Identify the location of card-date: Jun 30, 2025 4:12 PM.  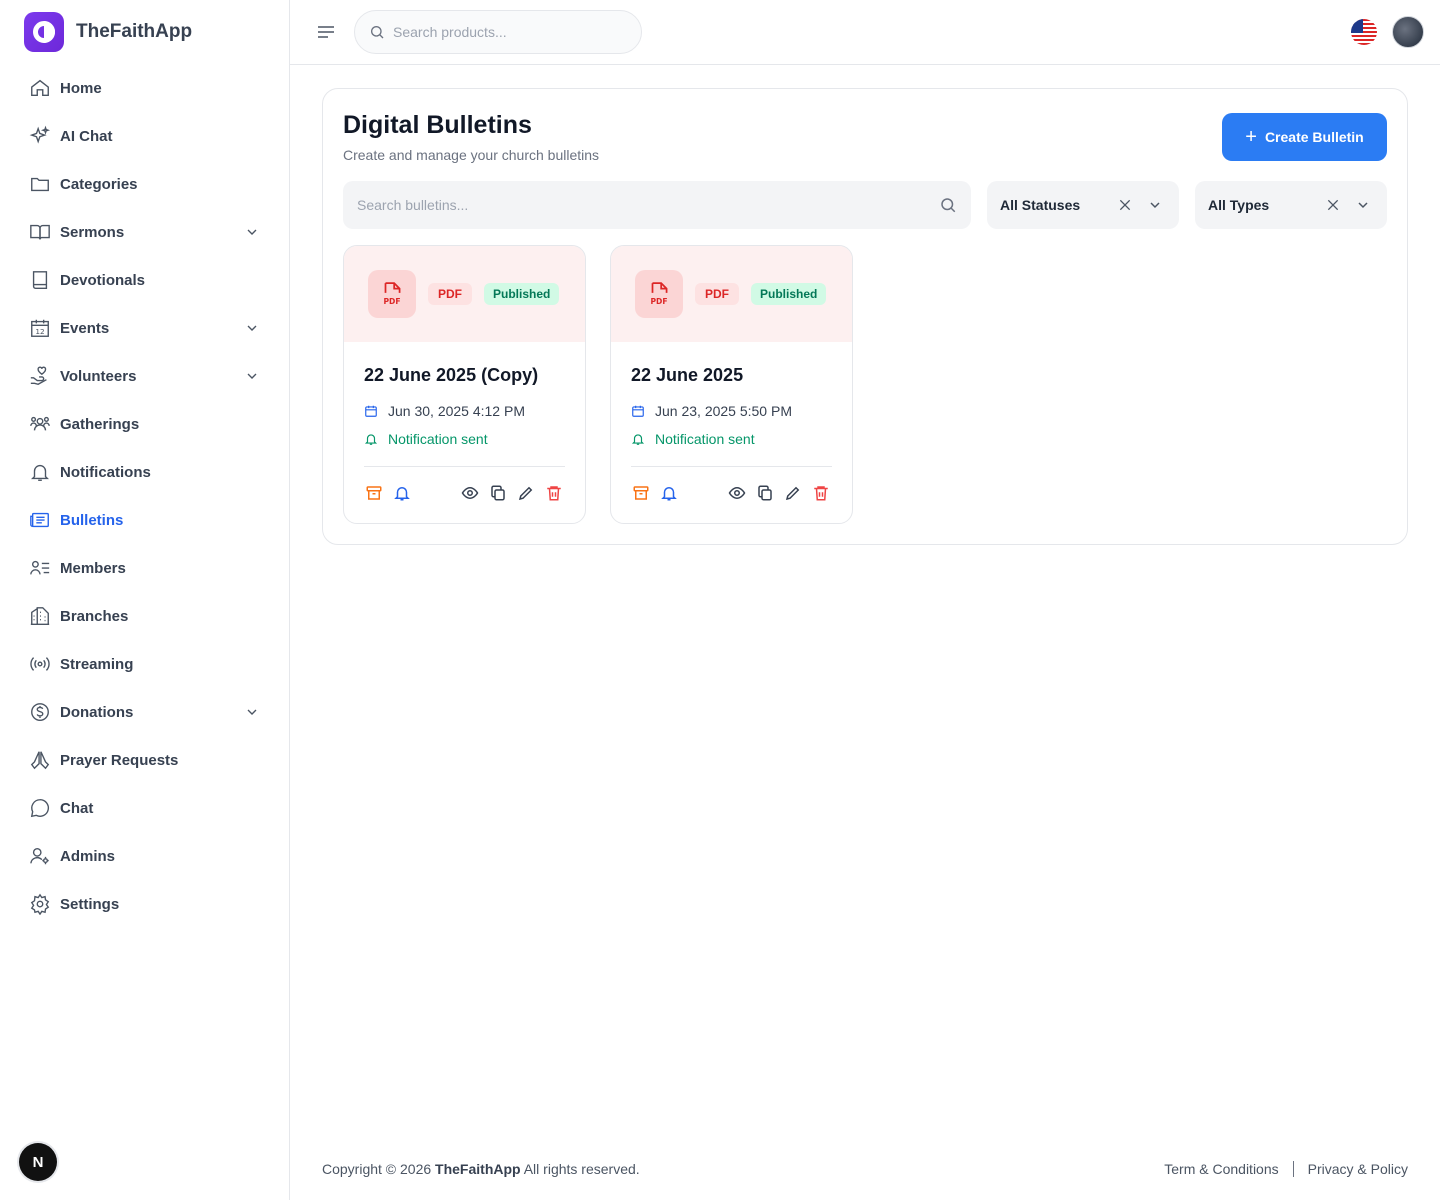
(444, 411).